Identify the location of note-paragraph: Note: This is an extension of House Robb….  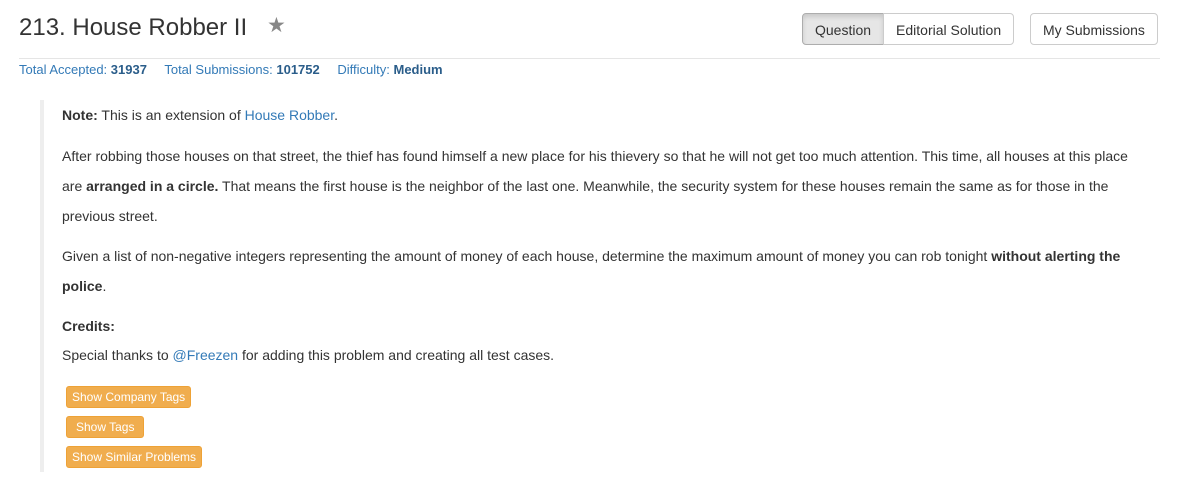
(200, 115).